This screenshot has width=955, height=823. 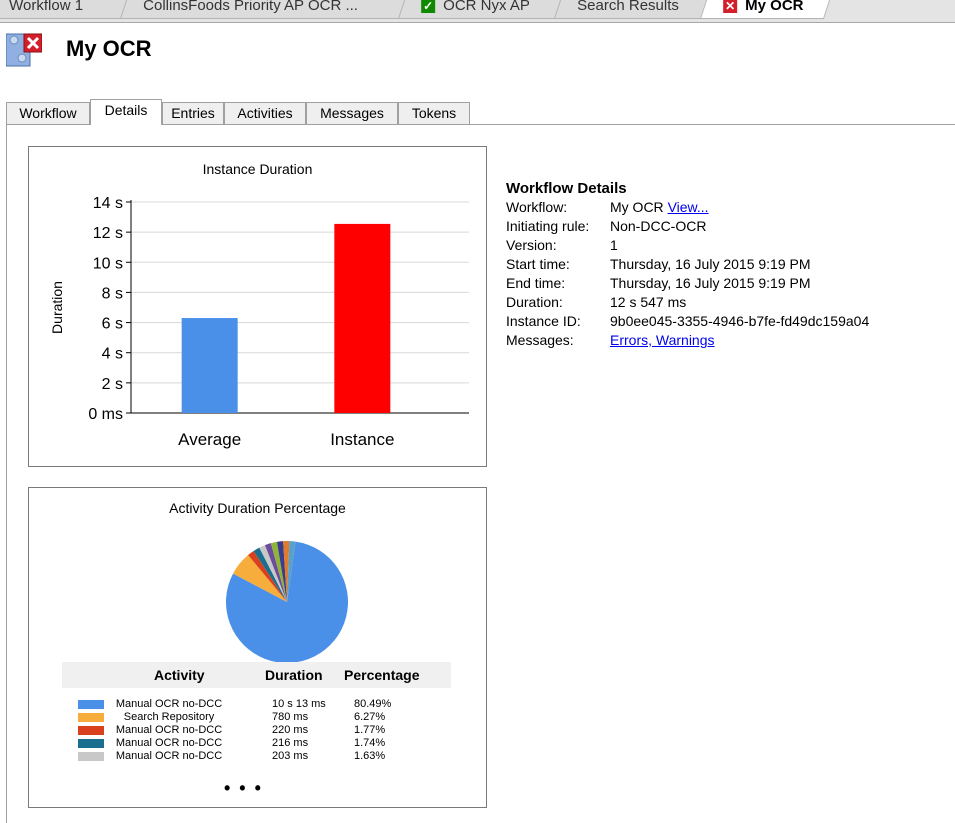 I want to click on detail-row-initiating-rule: Initiating rule: Non-DCC-OCR, so click(x=606, y=226).